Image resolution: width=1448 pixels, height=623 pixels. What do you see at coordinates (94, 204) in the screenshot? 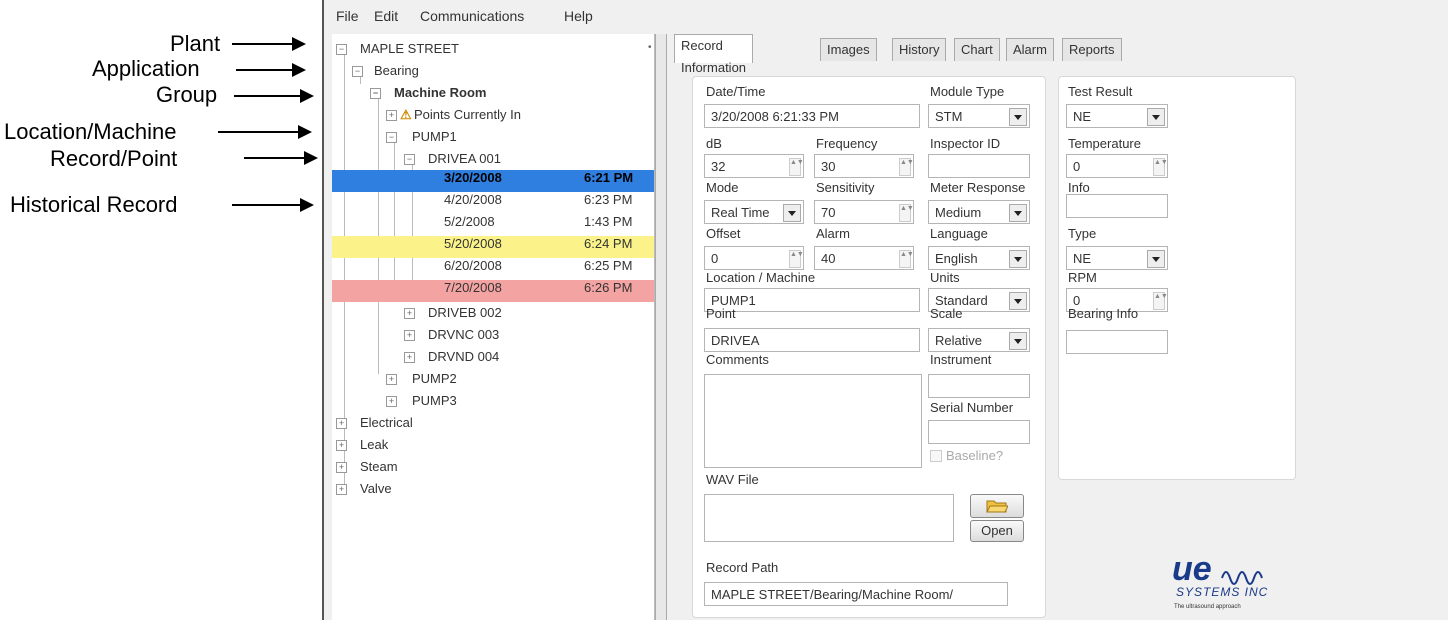
I see `annotation-historical-label: Historical Record` at bounding box center [94, 204].